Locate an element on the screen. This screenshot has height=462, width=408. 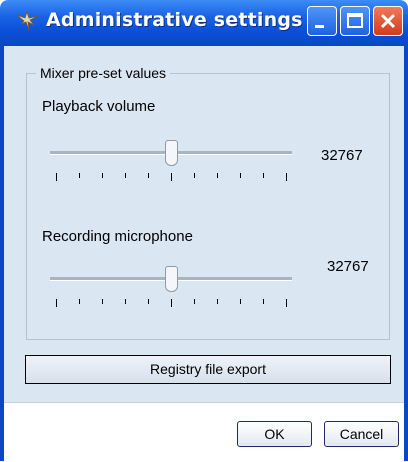
recording-microphone-label: Recording microphone is located at coordinates (117, 236).